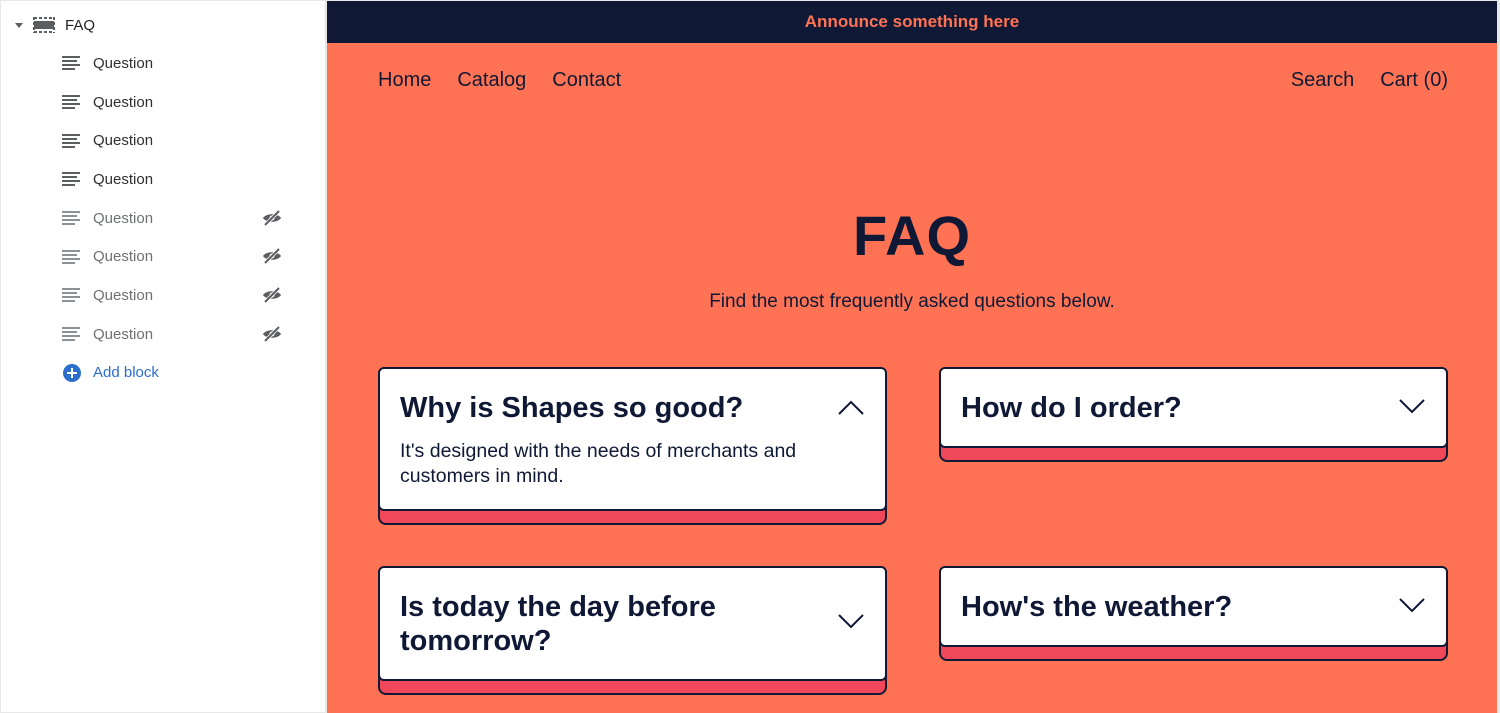  Describe the element at coordinates (80, 25) in the screenshot. I see `section-label: FAQ` at that location.